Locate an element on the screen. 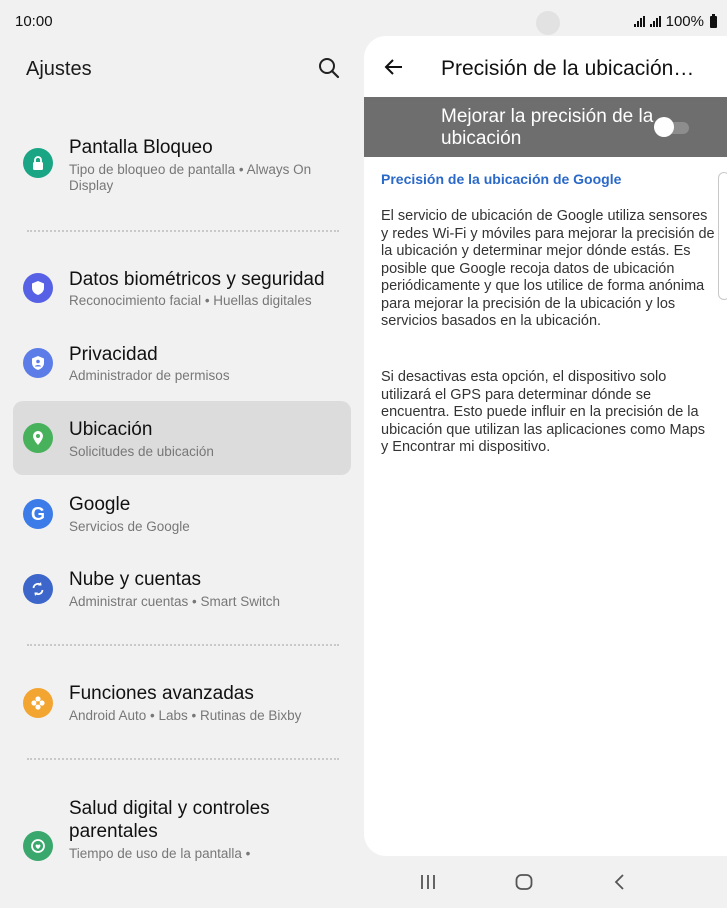  status-icons: 100% is located at coordinates (675, 21).